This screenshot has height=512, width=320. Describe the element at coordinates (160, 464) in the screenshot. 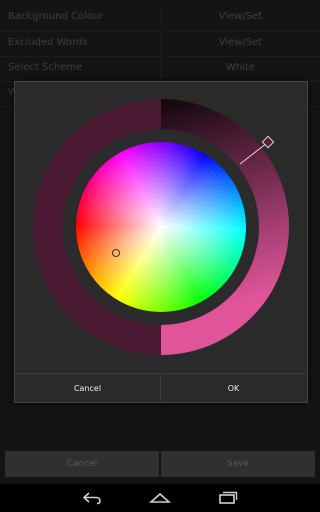

I see `bottom-actions: Cancel Save` at that location.